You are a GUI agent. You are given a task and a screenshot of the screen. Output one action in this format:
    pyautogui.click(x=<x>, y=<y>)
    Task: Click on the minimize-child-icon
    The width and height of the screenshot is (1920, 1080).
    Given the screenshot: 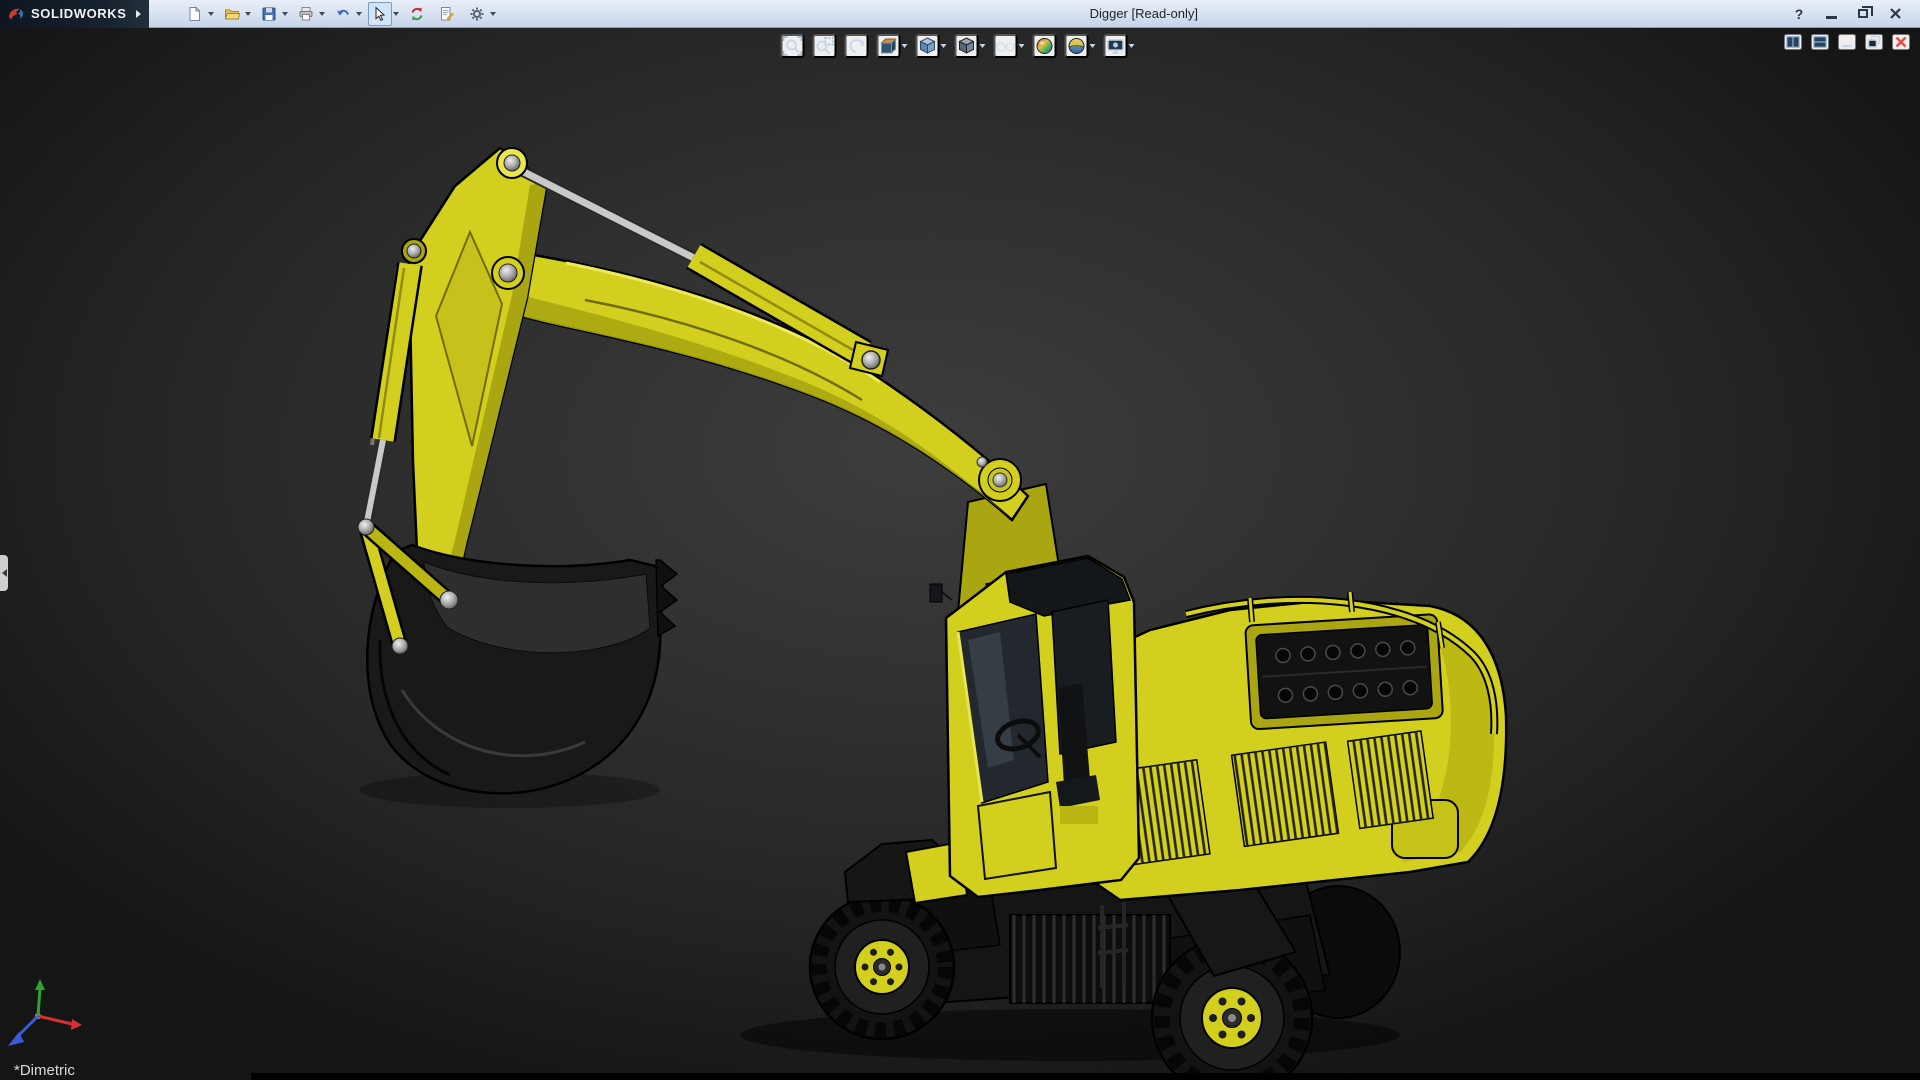 What is the action you would take?
    pyautogui.click(x=1847, y=46)
    